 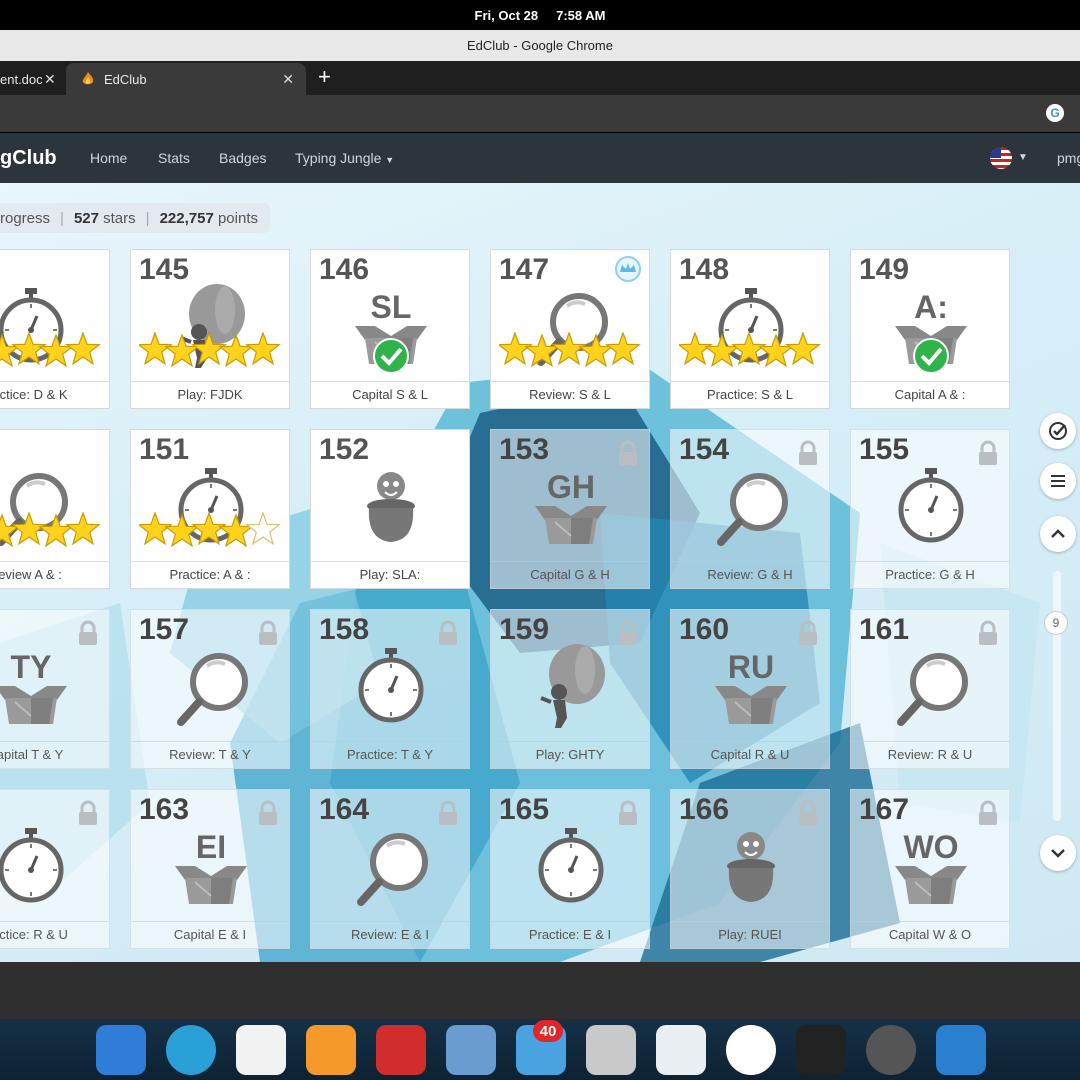 I want to click on lesson-card: 163 EI Capital E & I, so click(x=210, y=869).